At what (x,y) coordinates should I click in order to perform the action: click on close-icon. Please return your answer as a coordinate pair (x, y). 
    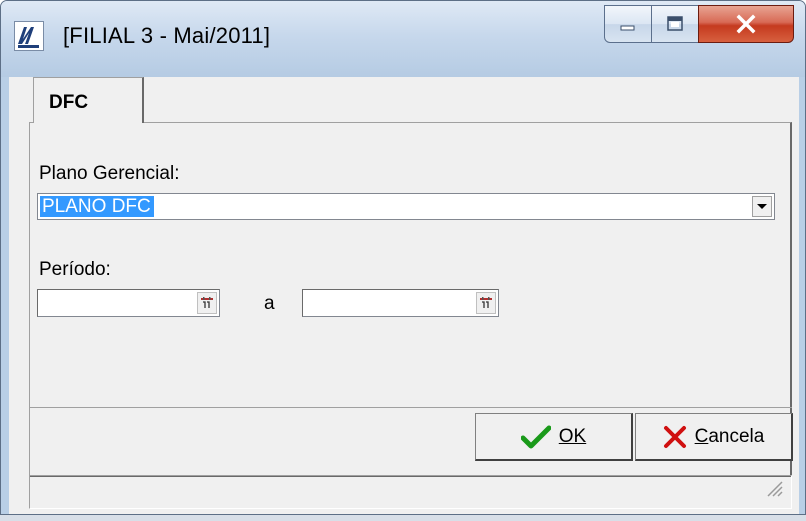
    Looking at the image, I should click on (746, 24).